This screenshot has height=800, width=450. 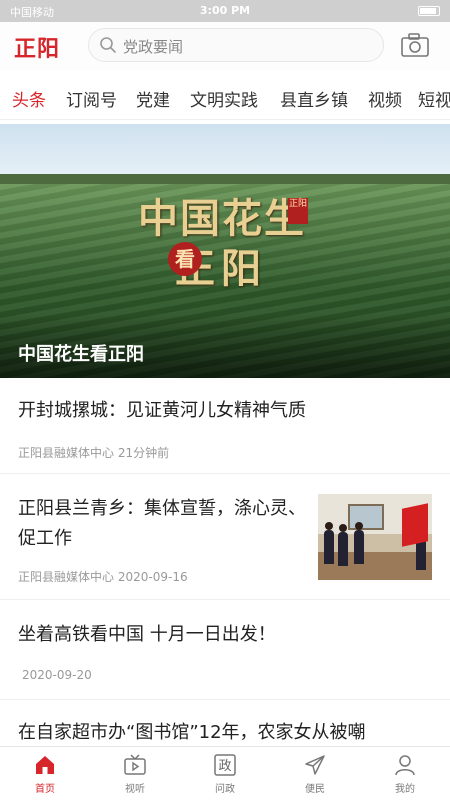 What do you see at coordinates (37, 49) in the screenshot?
I see `app-logo: 正阳` at bounding box center [37, 49].